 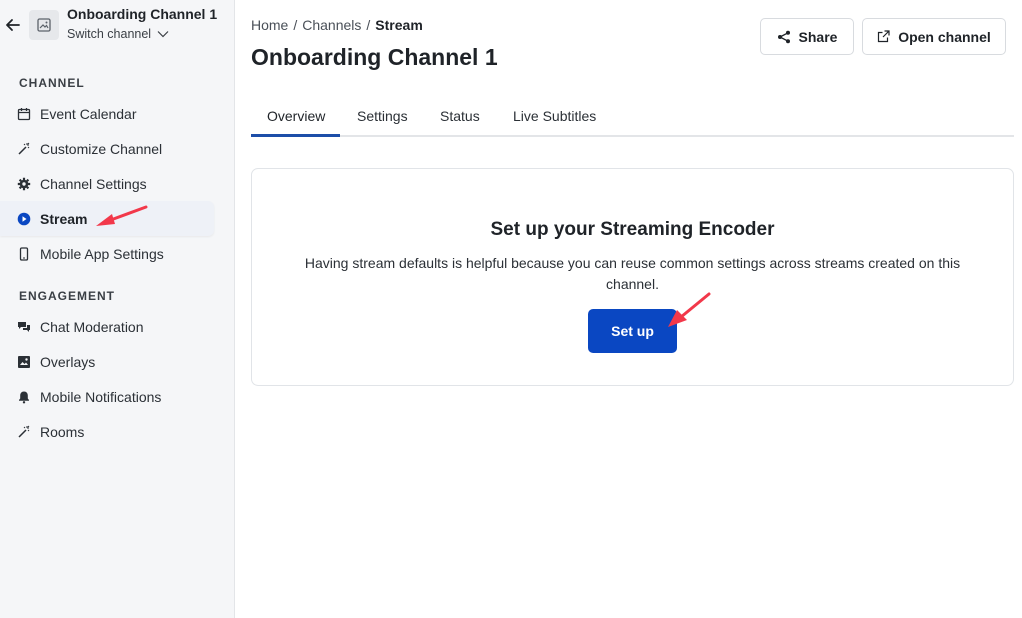 I want to click on sidebar-item-label: Mobile Notifications, so click(x=101, y=396).